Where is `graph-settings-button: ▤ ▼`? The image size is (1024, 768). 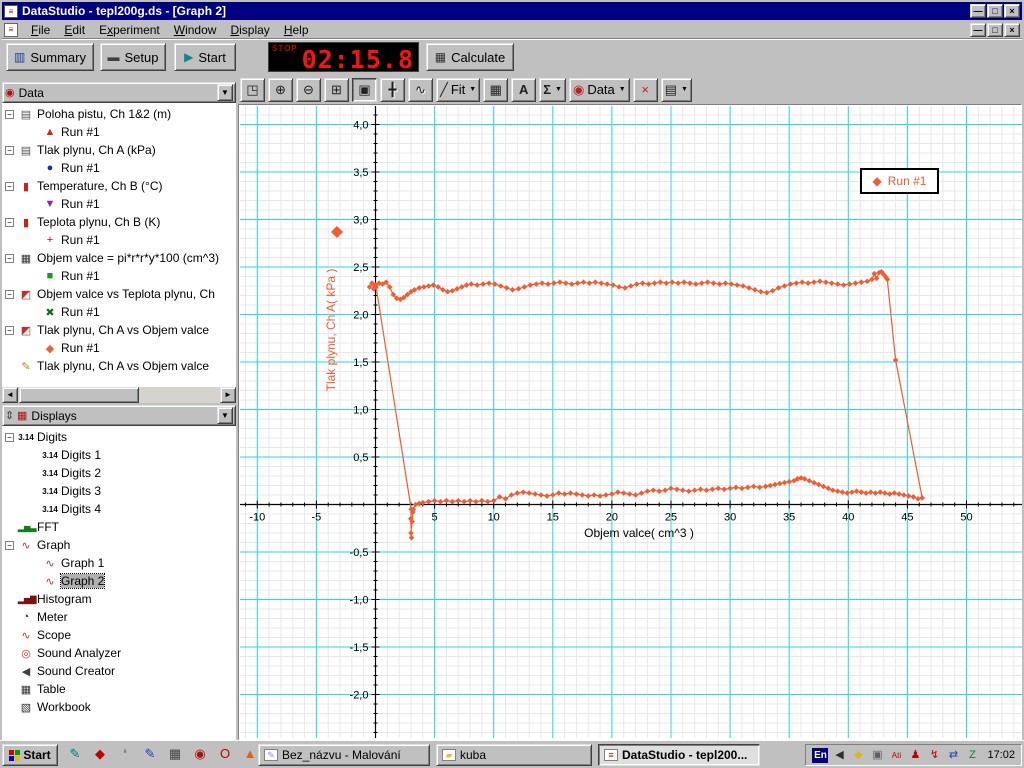
graph-settings-button: ▤ ▼ is located at coordinates (676, 89).